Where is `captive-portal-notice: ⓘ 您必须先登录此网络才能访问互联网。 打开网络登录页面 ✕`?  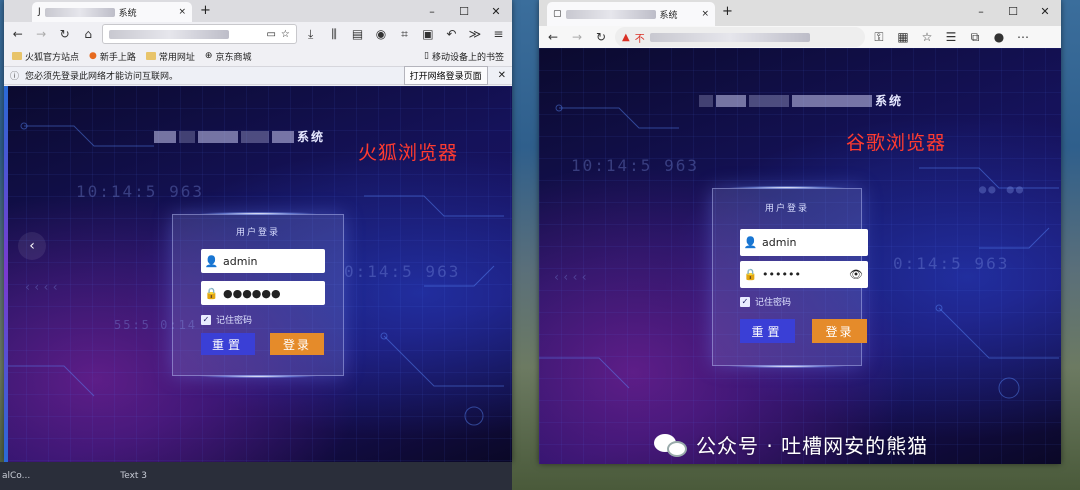
captive-portal-notice: ⓘ 您必须先登录此网络才能访问互联网。 打开网络登录页面 ✕ is located at coordinates (258, 75).